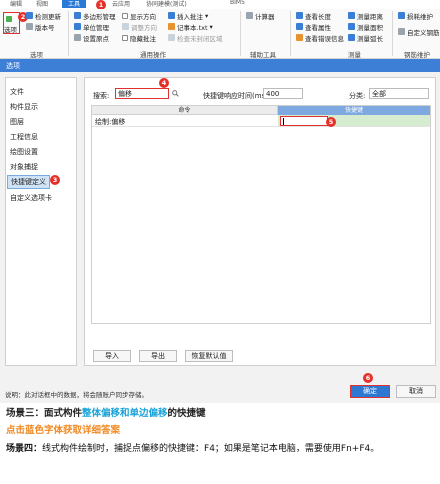 This screenshot has height=484, width=440. I want to click on unit-manage-button: 单位管理, so click(91, 27).